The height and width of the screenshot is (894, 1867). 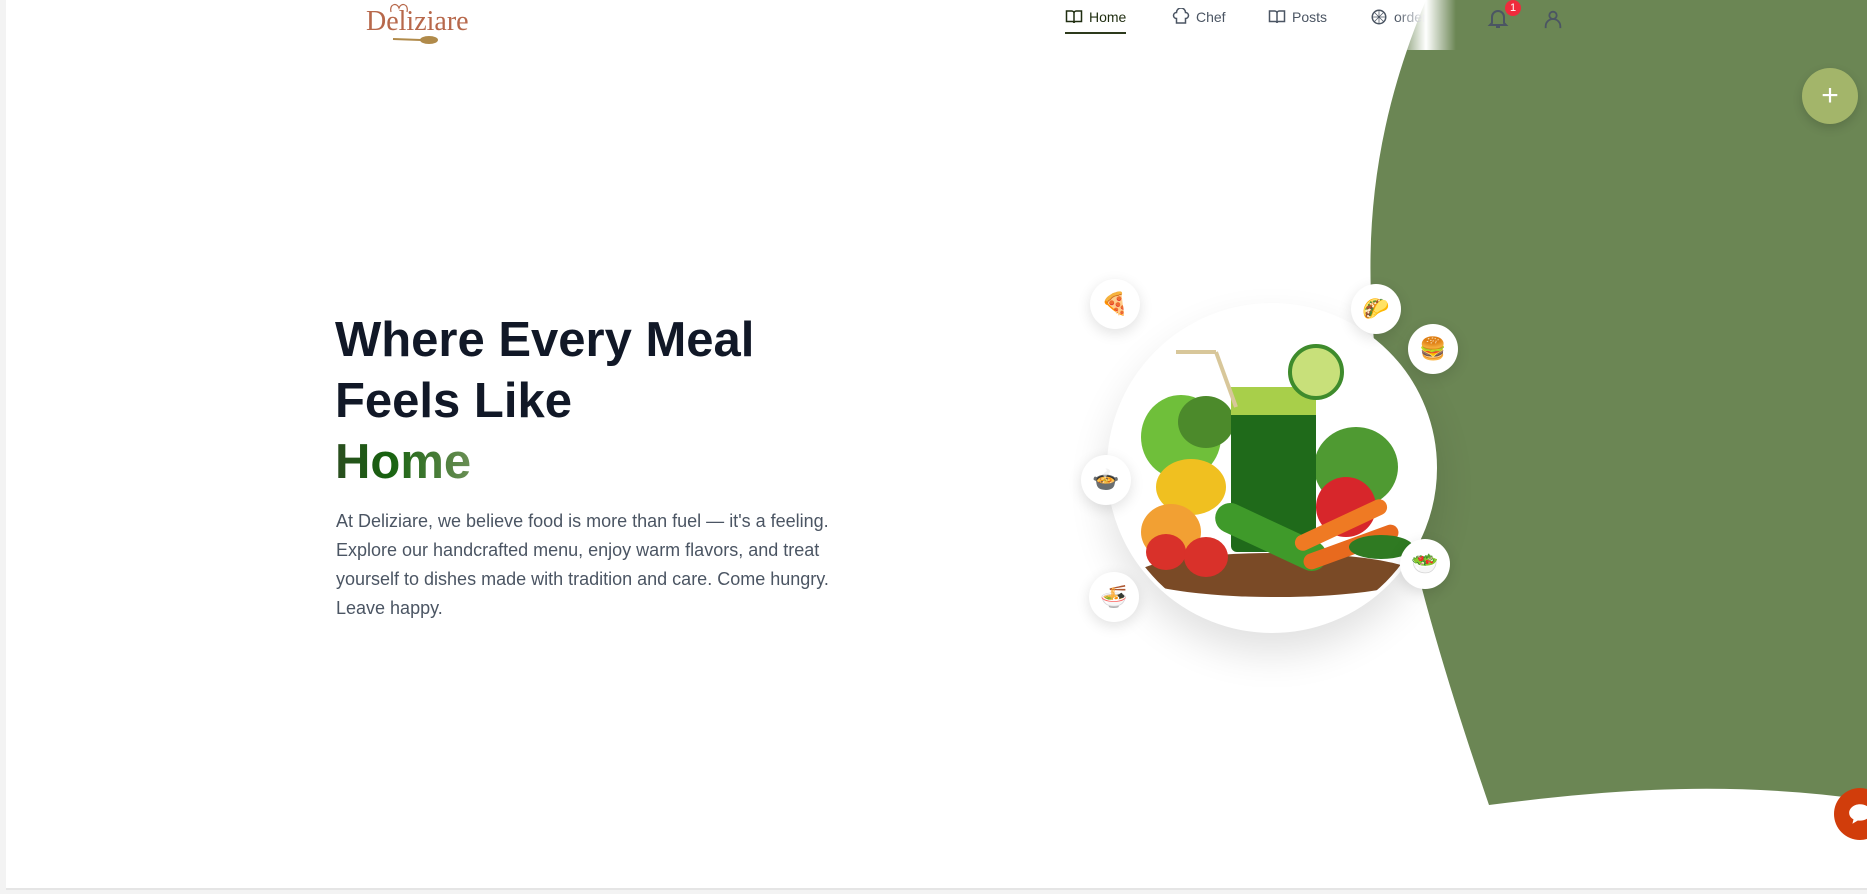 What do you see at coordinates (1379, 17) in the screenshot?
I see `order-icon` at bounding box center [1379, 17].